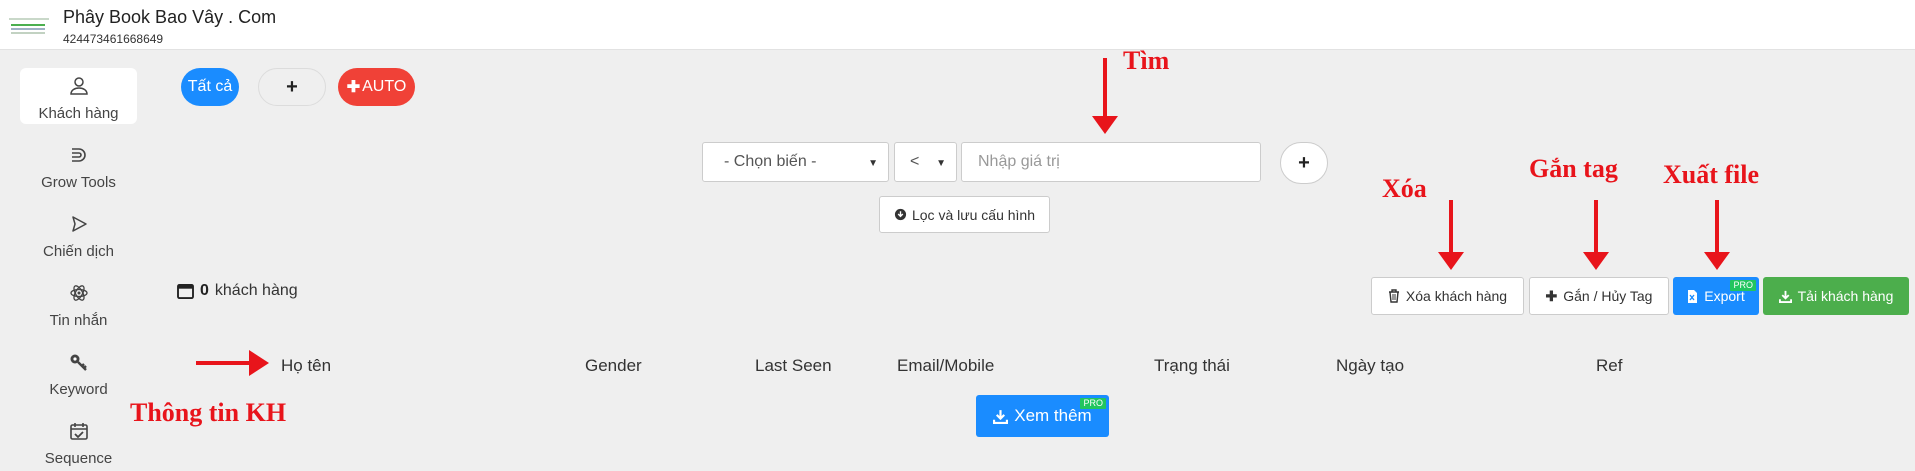 This screenshot has height=471, width=1915. What do you see at coordinates (1716, 296) in the screenshot?
I see `export-button: Export PRO` at bounding box center [1716, 296].